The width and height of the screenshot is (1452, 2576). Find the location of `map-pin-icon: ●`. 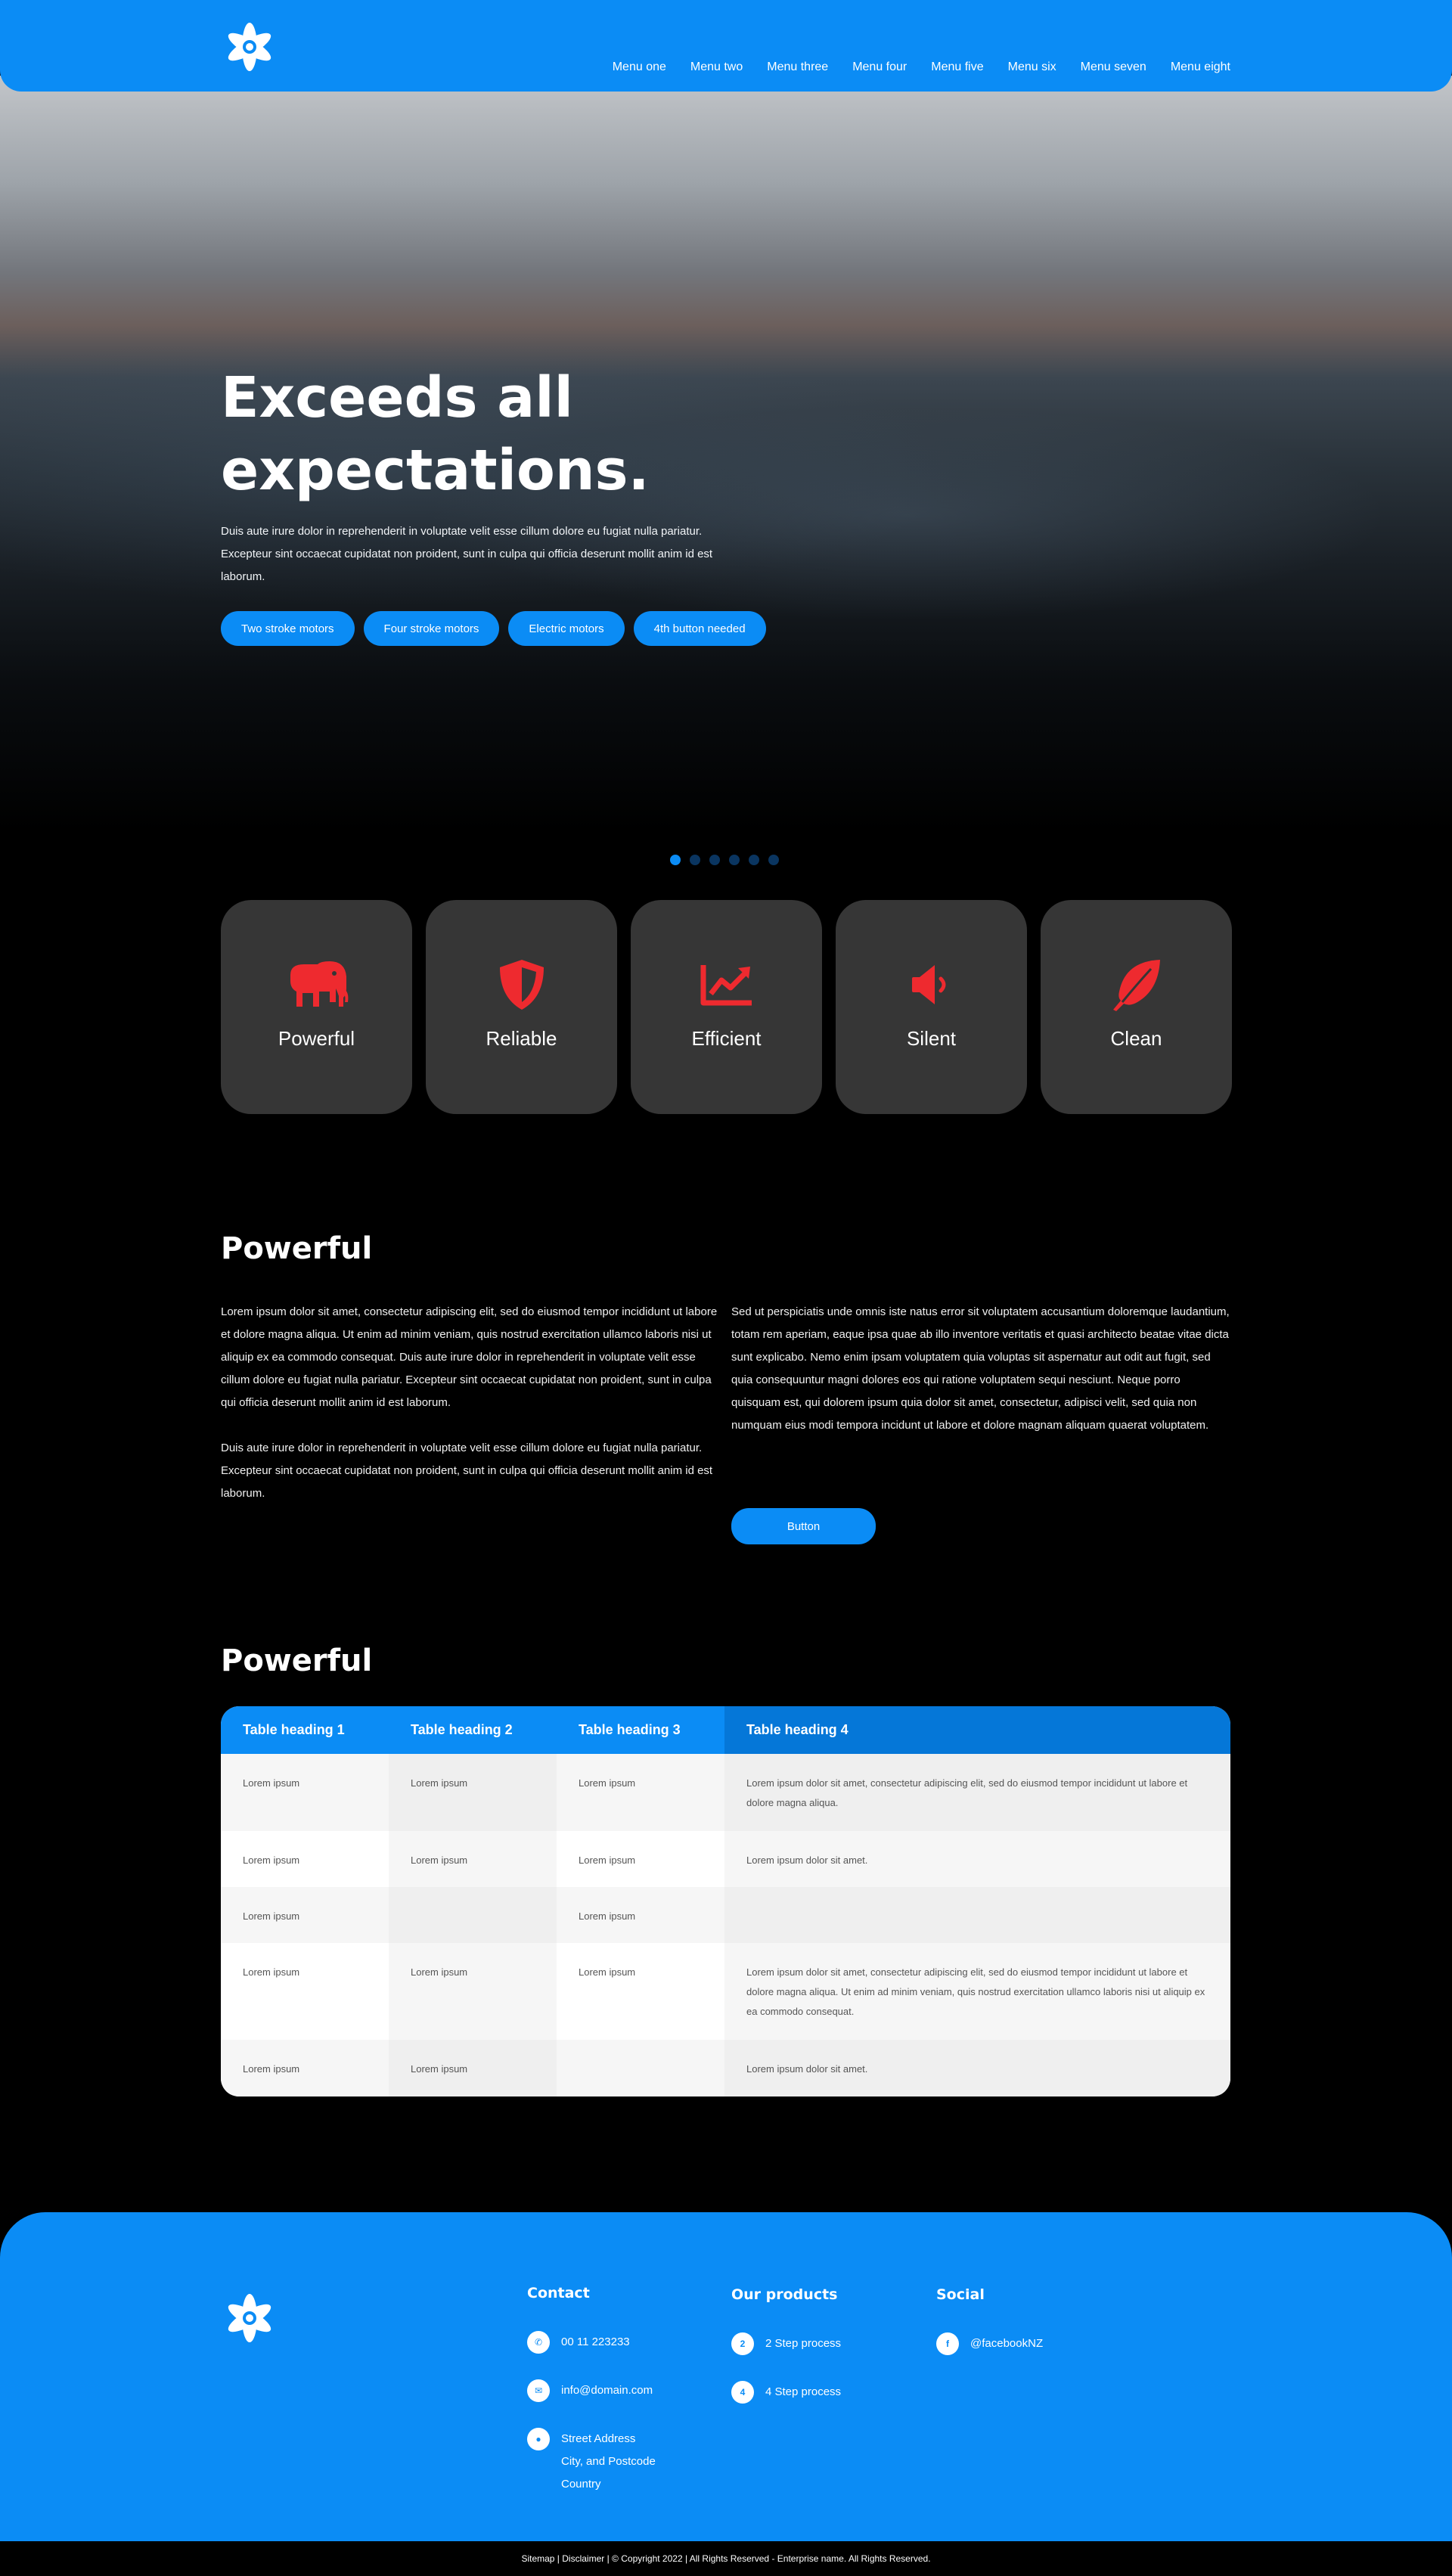

map-pin-icon: ● is located at coordinates (538, 2439).